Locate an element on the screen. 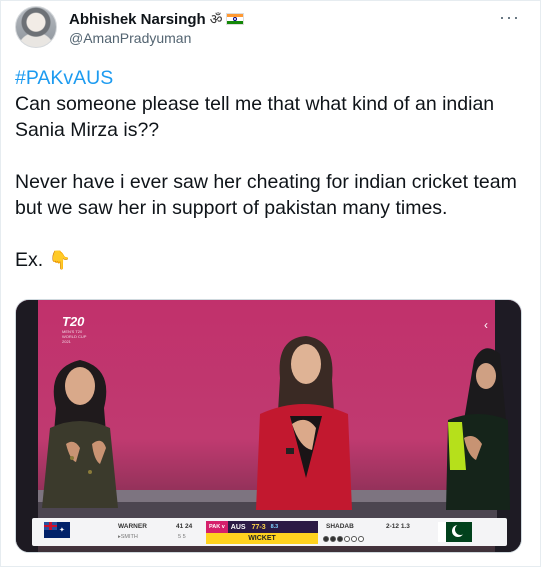  spectator-left is located at coordinates (80, 434).